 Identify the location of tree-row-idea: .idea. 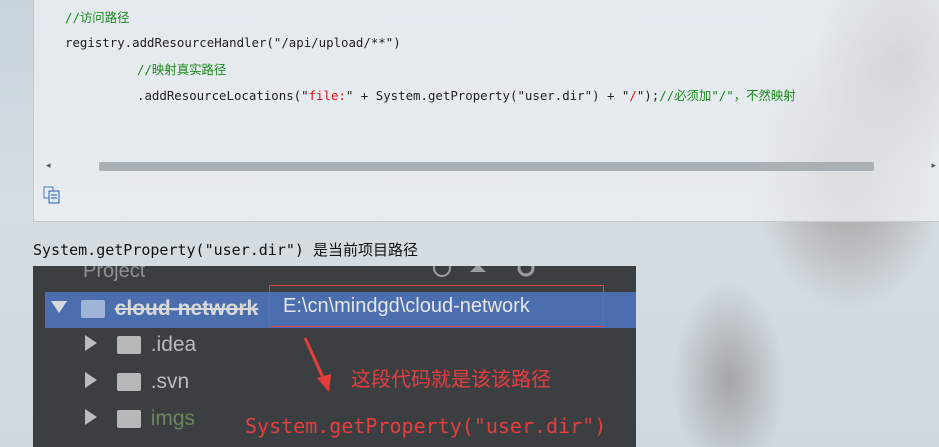
(140, 345).